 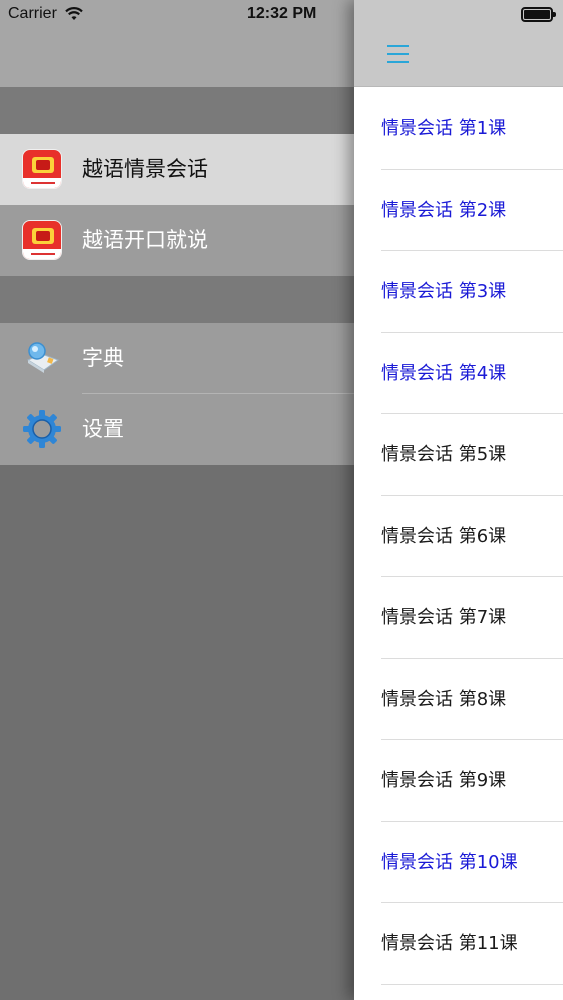 What do you see at coordinates (458, 863) in the screenshot?
I see `lesson-item: 情景会话 第10课` at bounding box center [458, 863].